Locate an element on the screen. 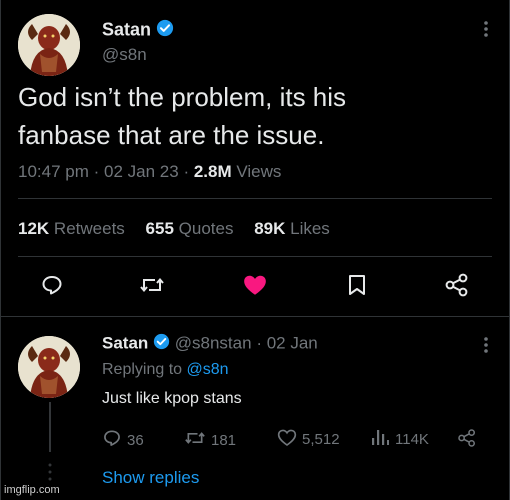  replying-to: Replying to @s8n is located at coordinates (165, 370).